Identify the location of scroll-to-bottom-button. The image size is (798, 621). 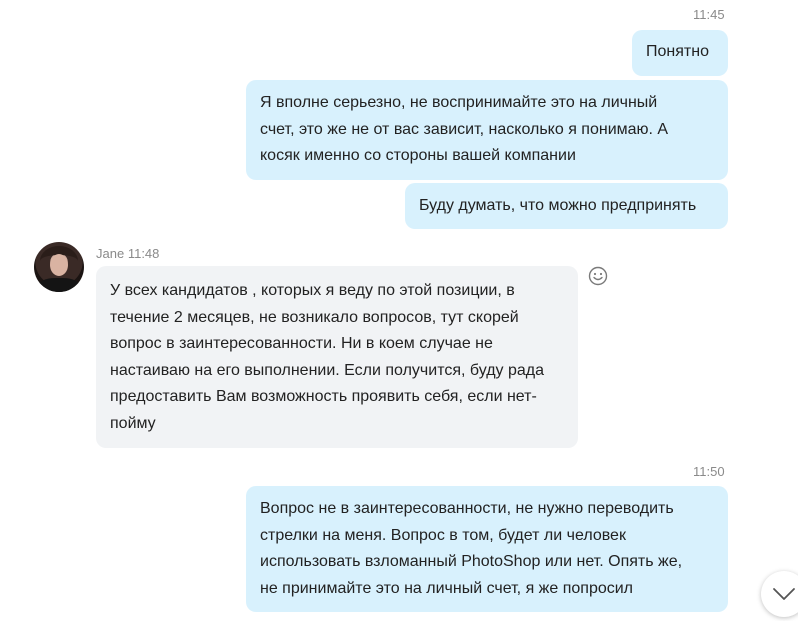
(779, 594).